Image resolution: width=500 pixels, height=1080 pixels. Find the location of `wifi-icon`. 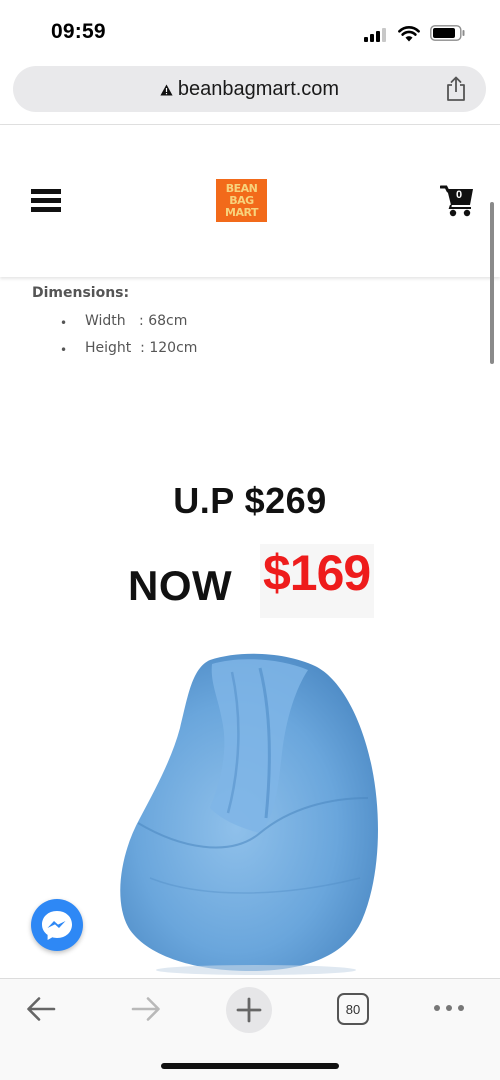

wifi-icon is located at coordinates (409, 34).